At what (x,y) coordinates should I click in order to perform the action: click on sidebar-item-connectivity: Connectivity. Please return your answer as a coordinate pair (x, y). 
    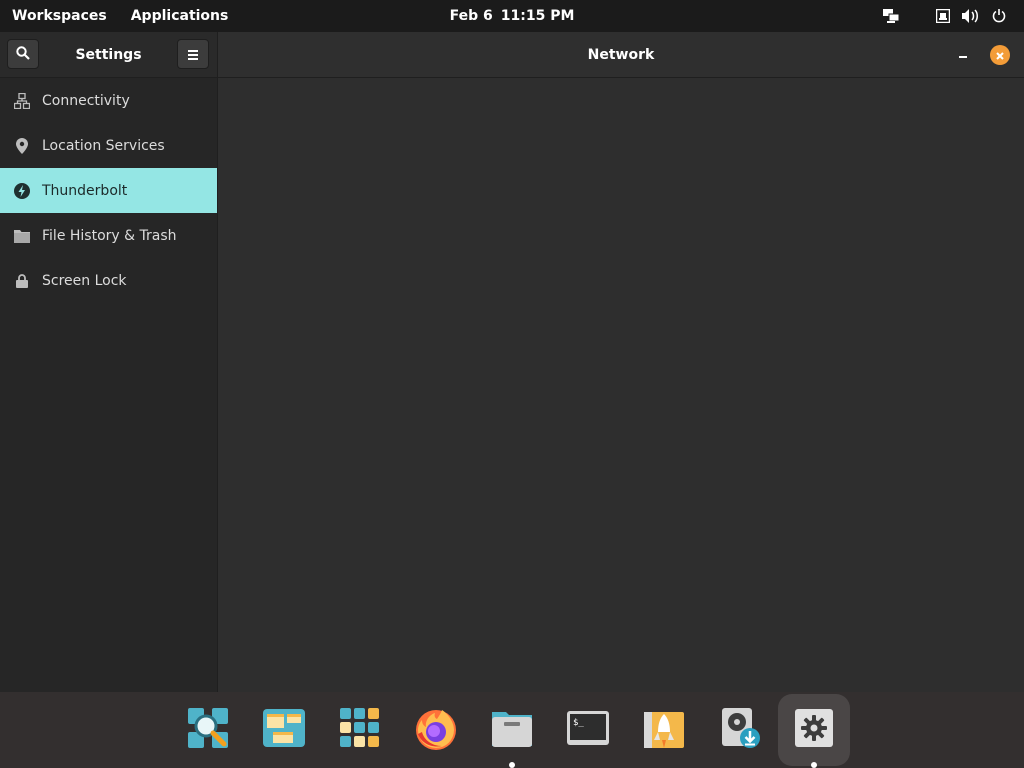
    Looking at the image, I should click on (108, 100).